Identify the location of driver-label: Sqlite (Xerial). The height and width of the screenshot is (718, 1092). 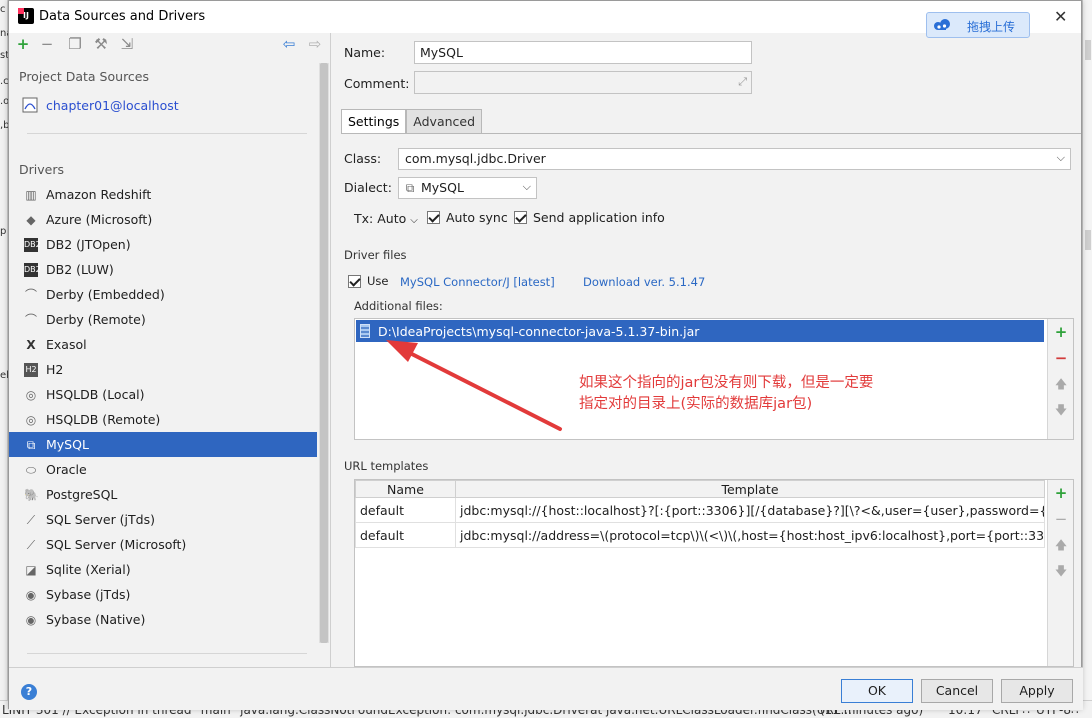
(88, 569).